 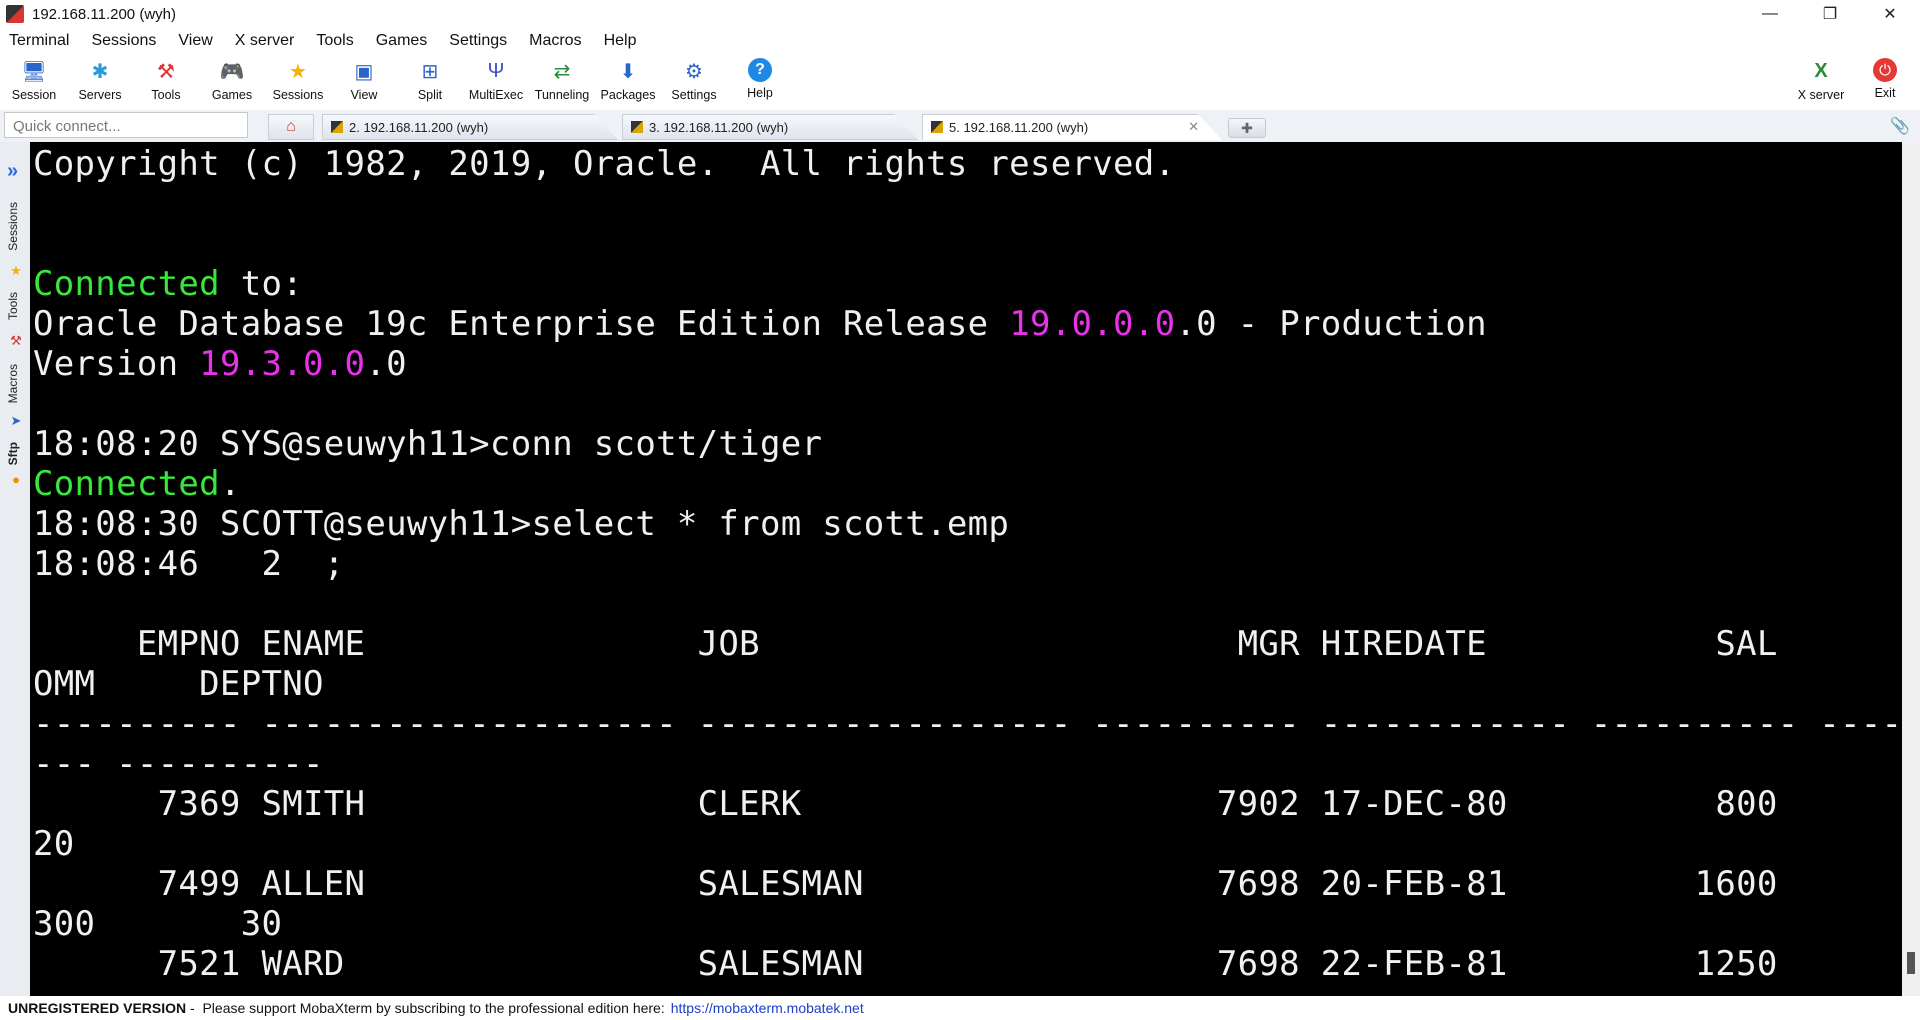 I want to click on tools-button: ⚒ Tools, so click(x=166, y=82).